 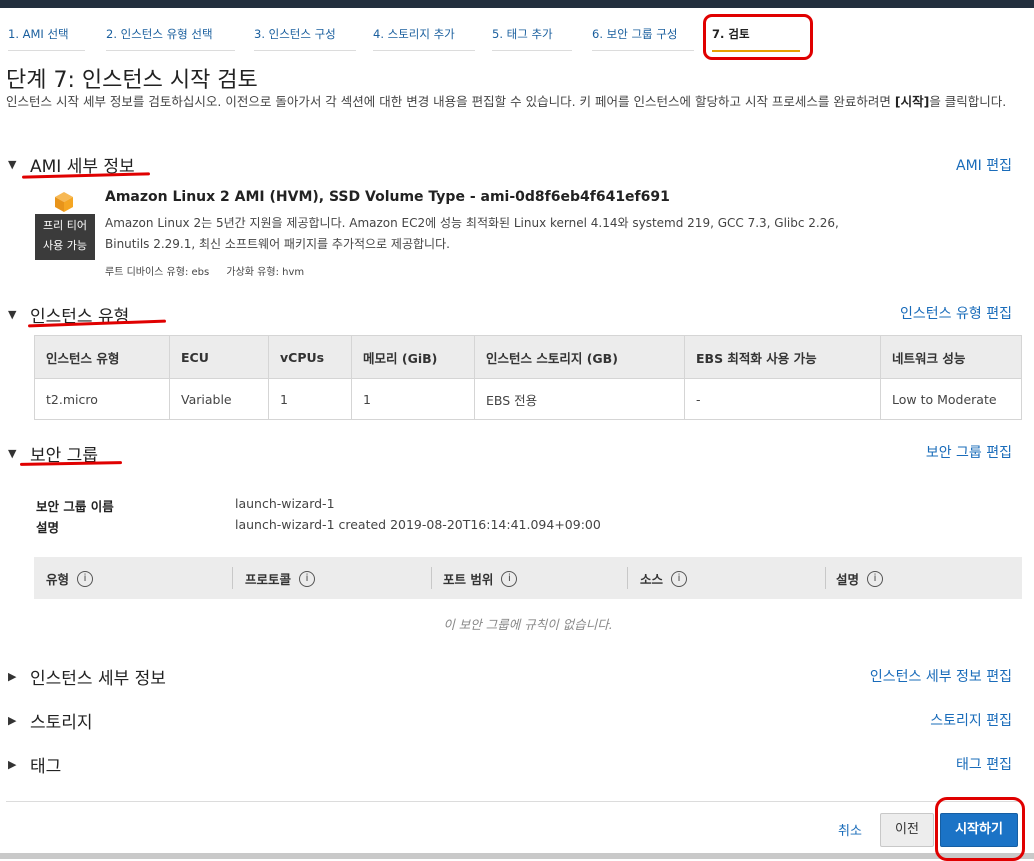 What do you see at coordinates (310, 357) in the screenshot?
I see `table-header: vCPUs` at bounding box center [310, 357].